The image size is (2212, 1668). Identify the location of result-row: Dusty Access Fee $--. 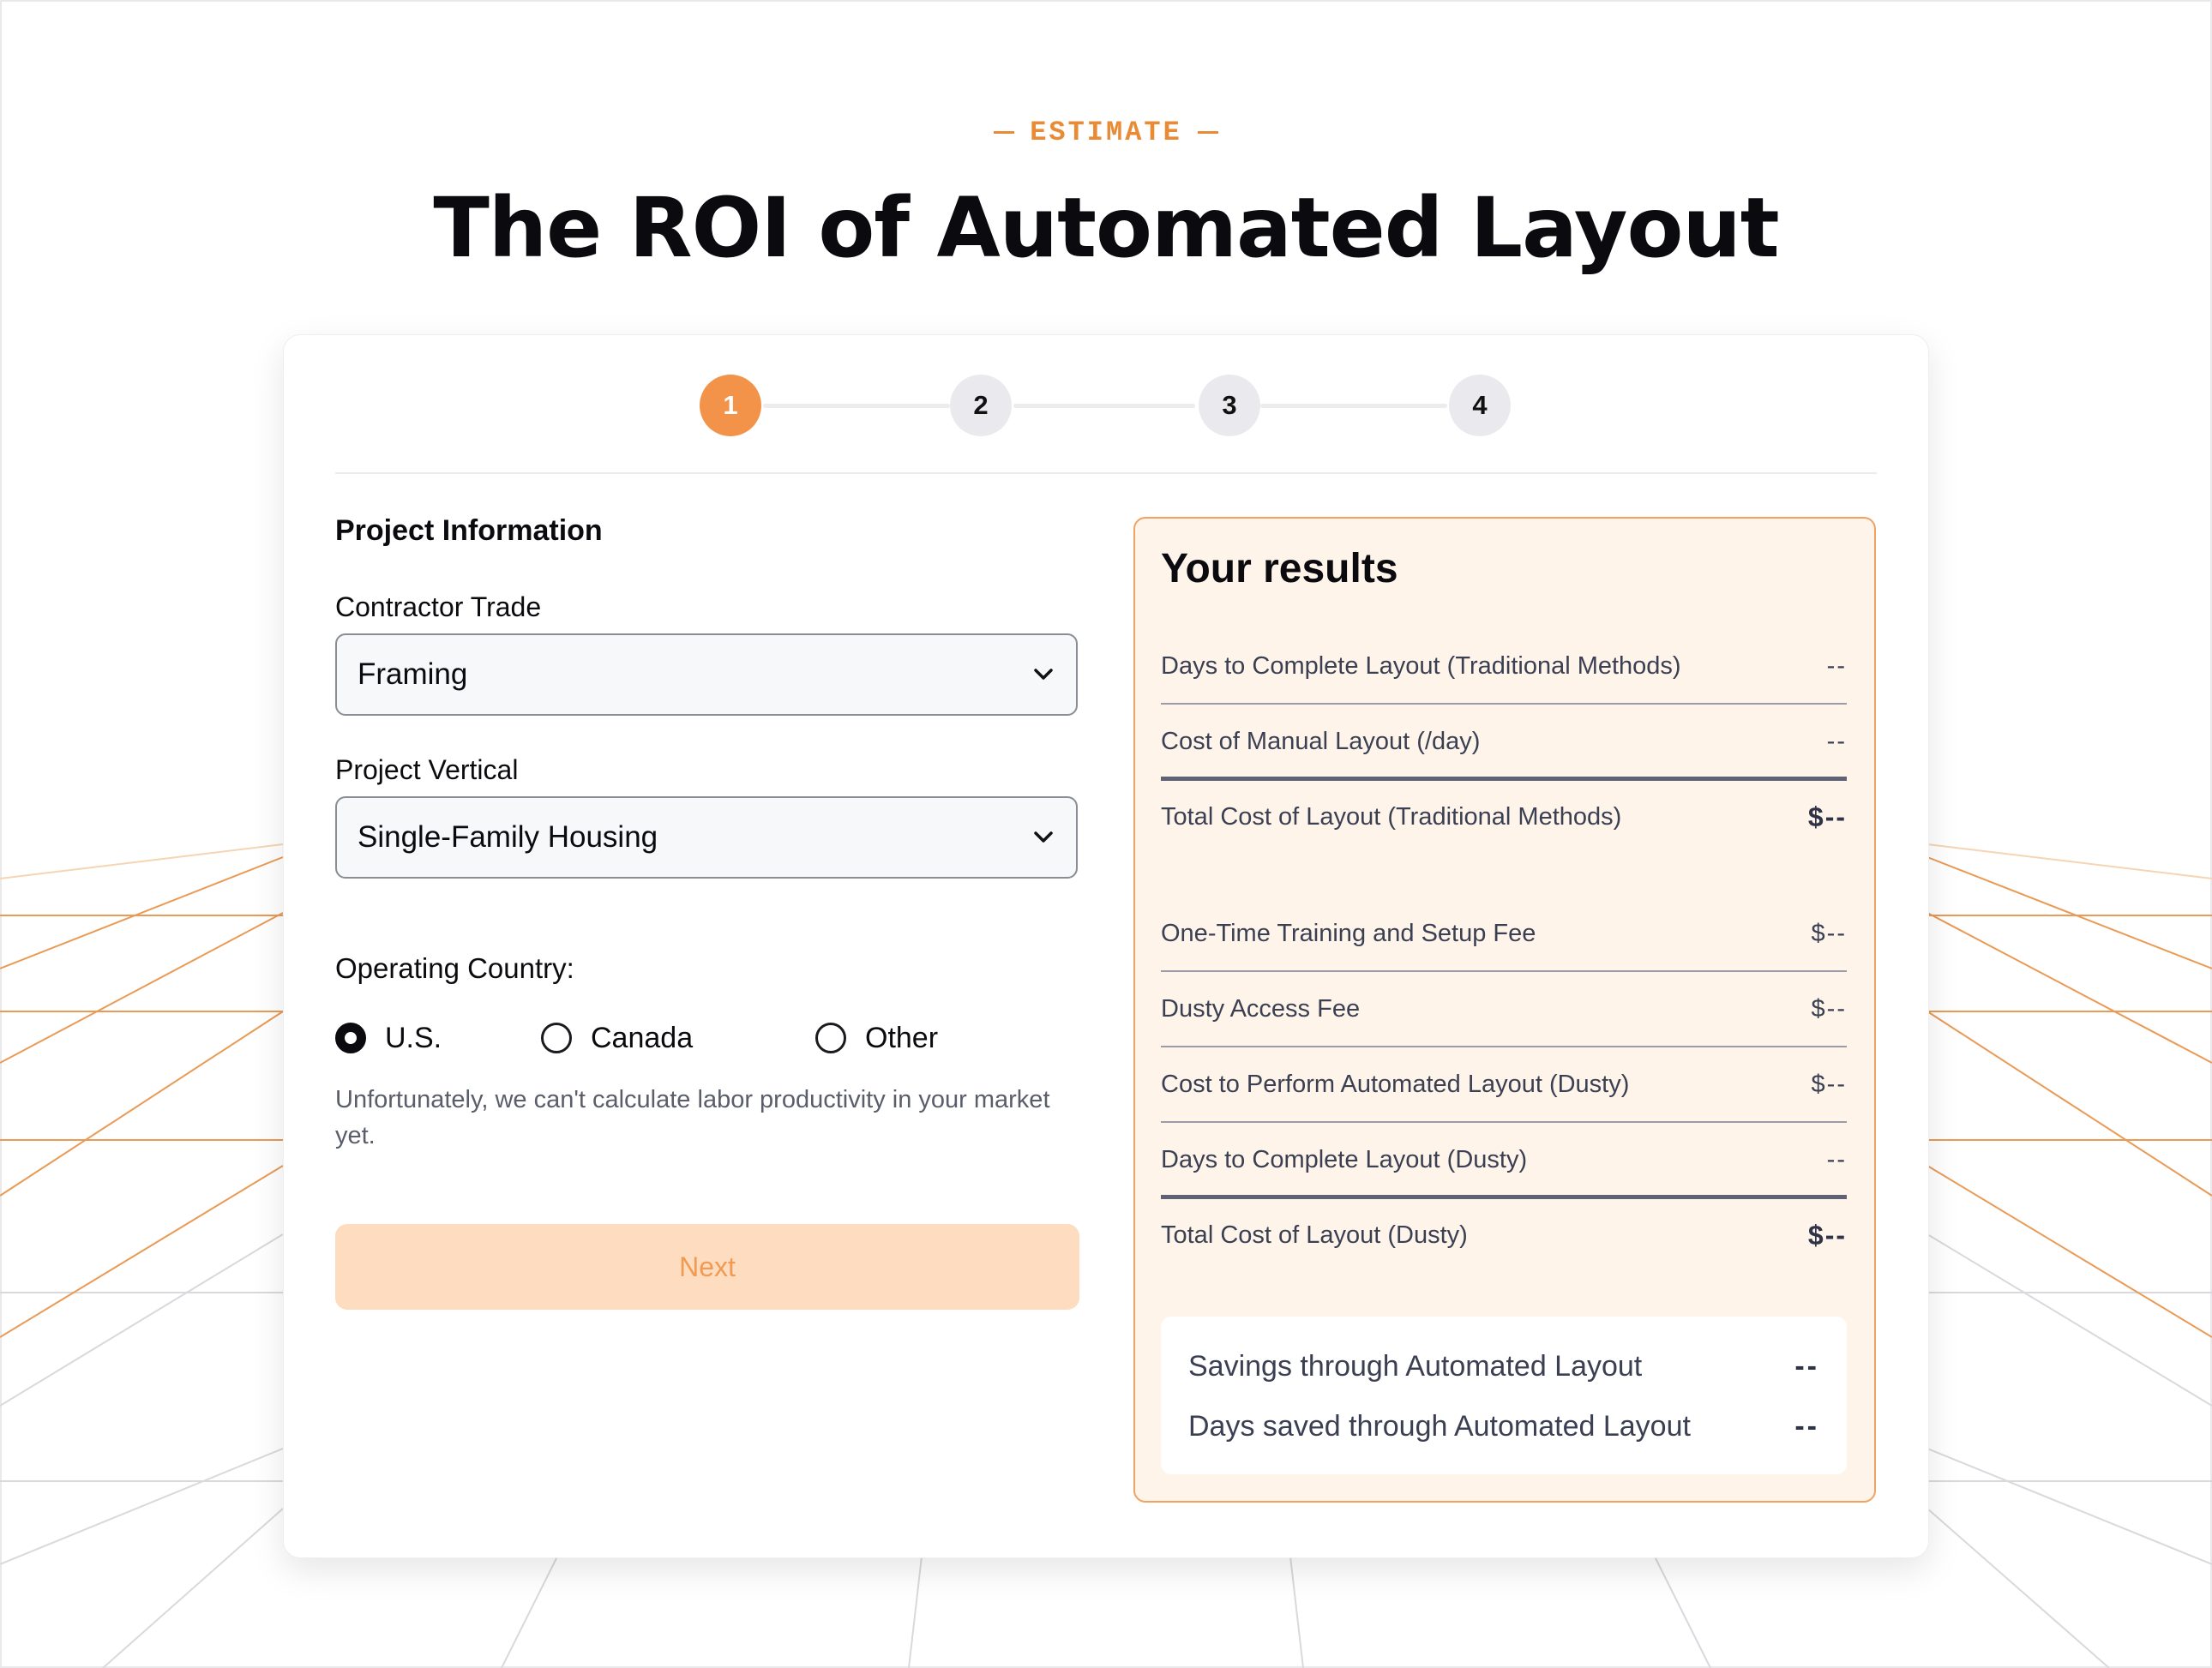
(1504, 1009).